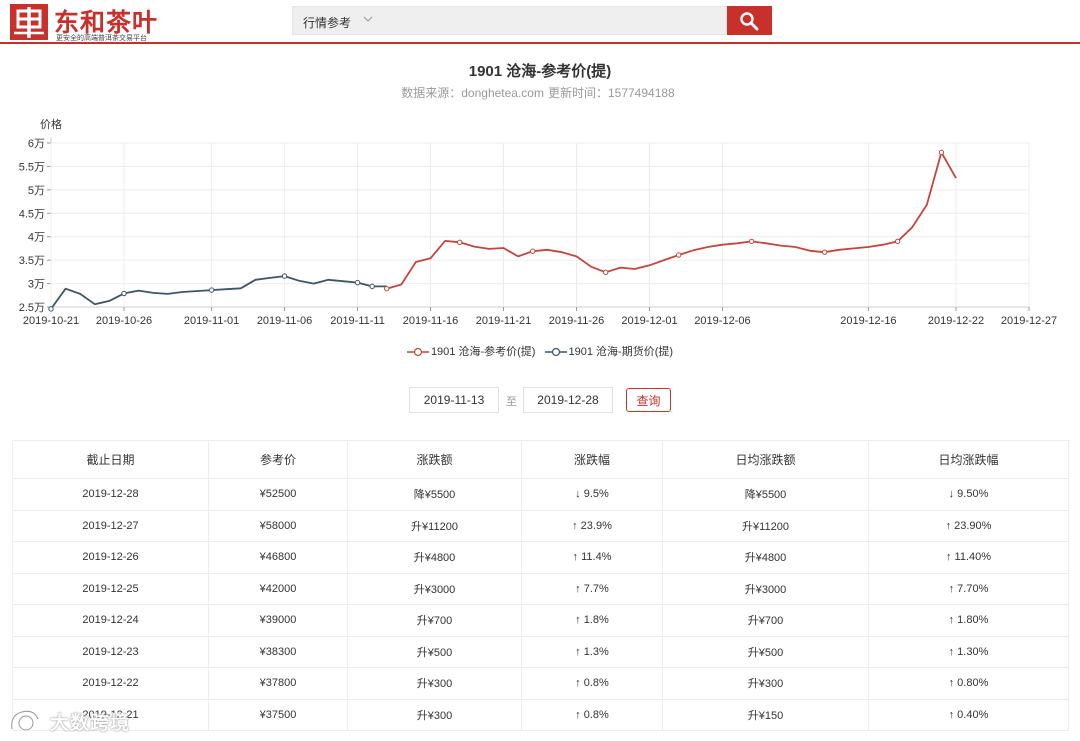  I want to click on y-axis-title: 价格, so click(51, 124).